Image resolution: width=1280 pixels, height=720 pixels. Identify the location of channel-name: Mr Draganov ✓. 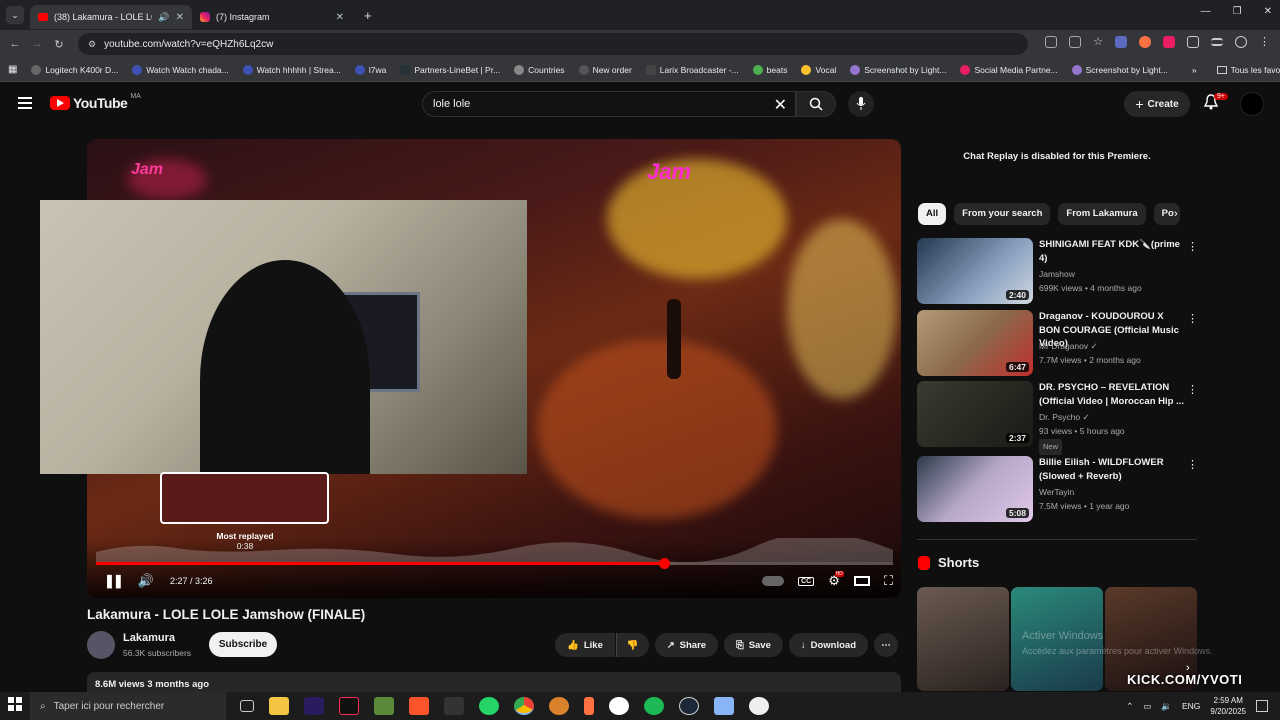
(1068, 346).